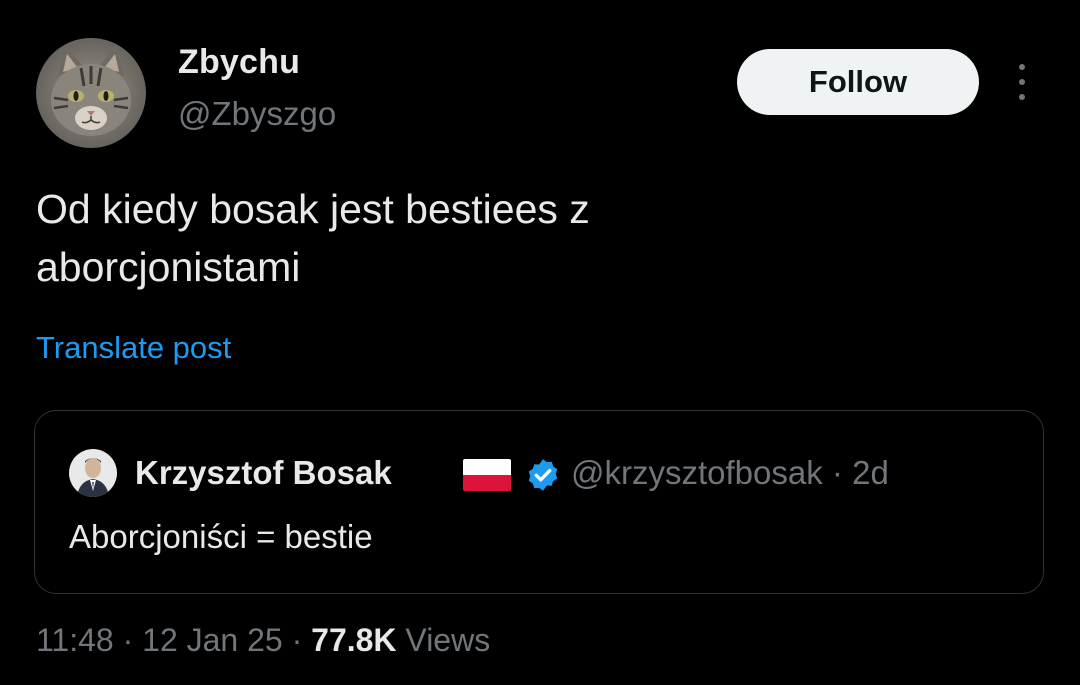 The image size is (1080, 685). I want to click on quoted-avatar, so click(93, 473).